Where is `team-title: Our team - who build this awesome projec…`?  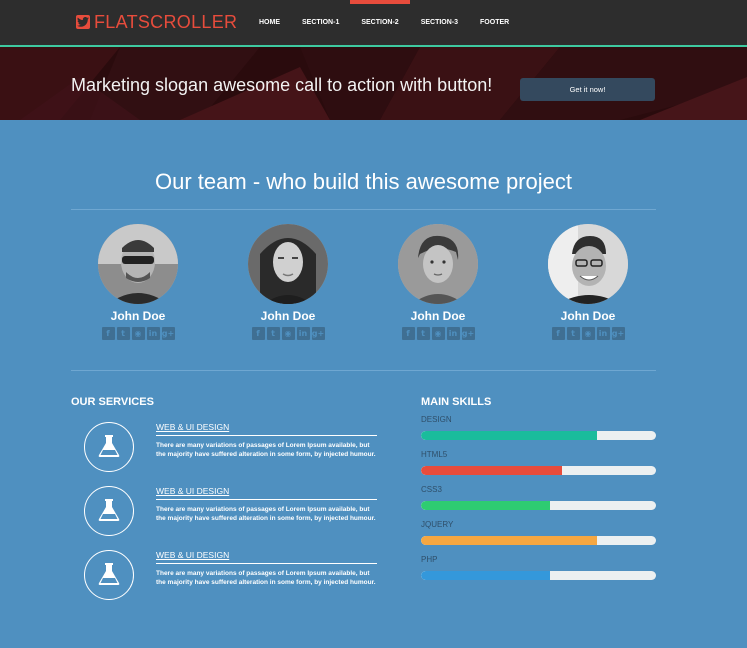 team-title: Our team - who build this awesome projec… is located at coordinates (363, 181).